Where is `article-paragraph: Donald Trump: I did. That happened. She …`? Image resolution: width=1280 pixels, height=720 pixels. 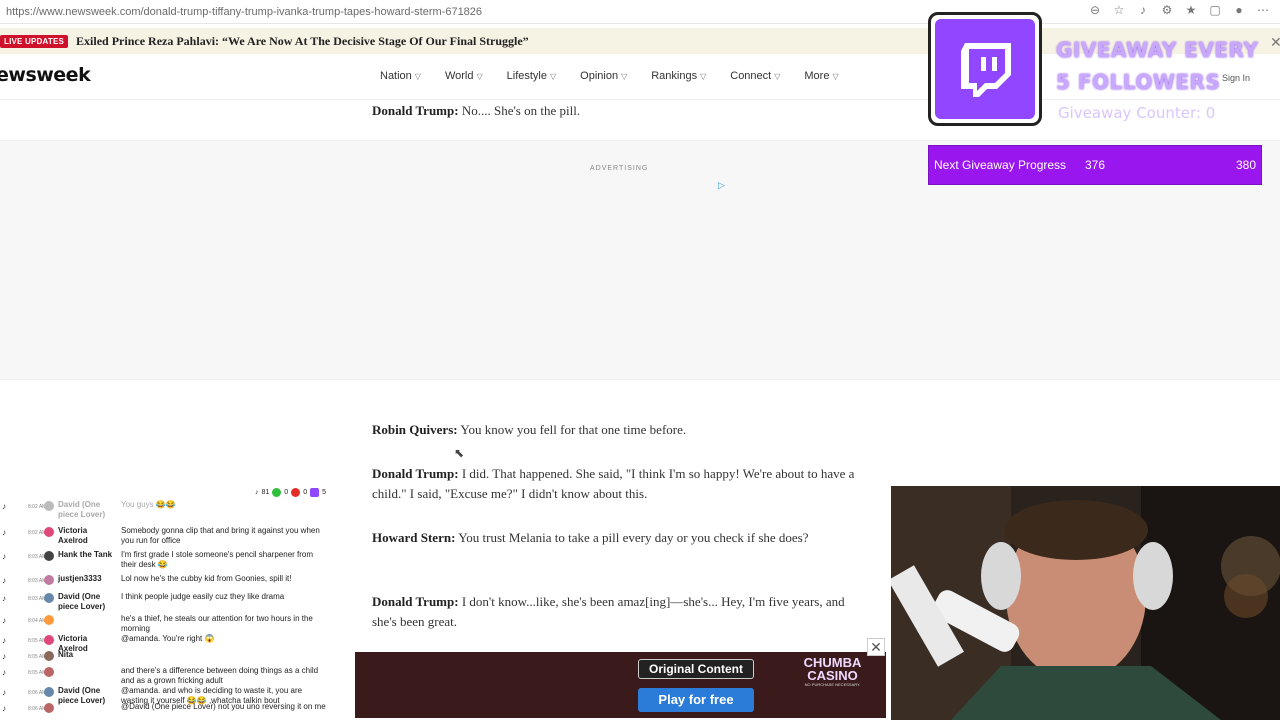 article-paragraph: Donald Trump: I did. That happened. She … is located at coordinates (617, 484).